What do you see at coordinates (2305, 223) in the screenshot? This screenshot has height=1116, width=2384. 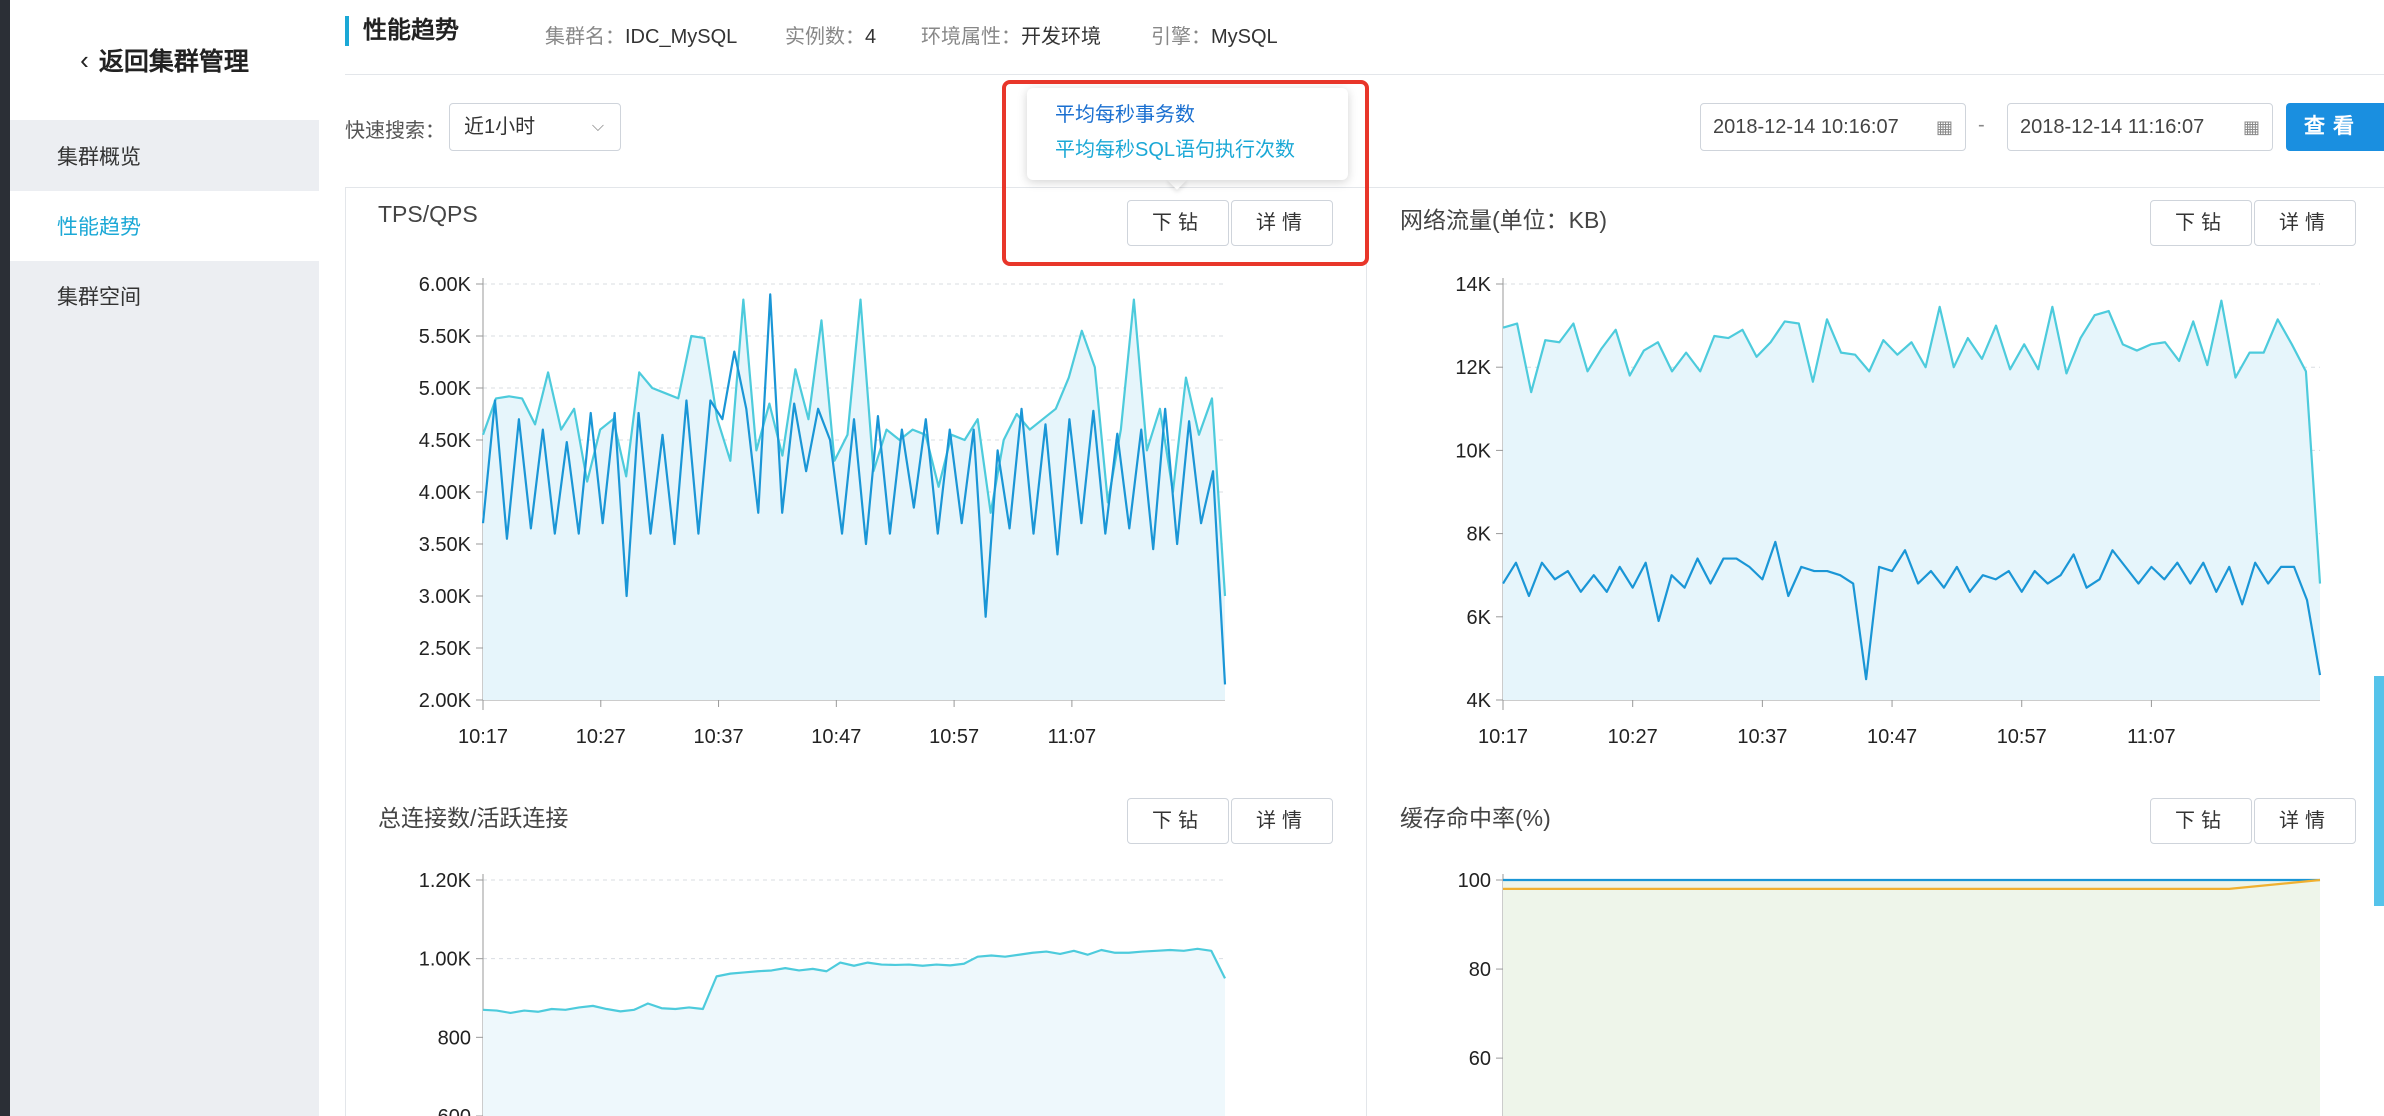 I see `network-detail-button: 详情` at bounding box center [2305, 223].